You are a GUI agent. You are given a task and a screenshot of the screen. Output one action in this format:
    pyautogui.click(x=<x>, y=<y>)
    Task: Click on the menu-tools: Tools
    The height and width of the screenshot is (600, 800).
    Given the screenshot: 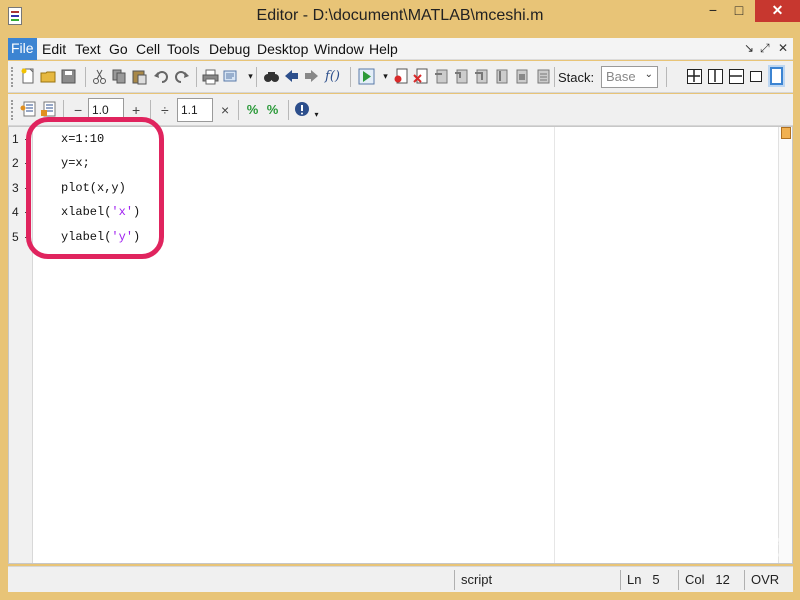 What is the action you would take?
    pyautogui.click(x=183, y=49)
    